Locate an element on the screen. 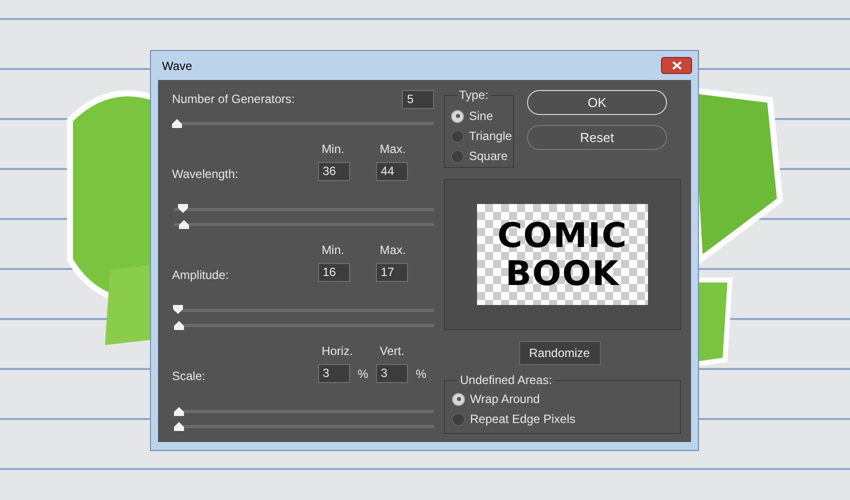 This screenshot has width=850, height=500. radio-label: Triangle is located at coordinates (490, 136).